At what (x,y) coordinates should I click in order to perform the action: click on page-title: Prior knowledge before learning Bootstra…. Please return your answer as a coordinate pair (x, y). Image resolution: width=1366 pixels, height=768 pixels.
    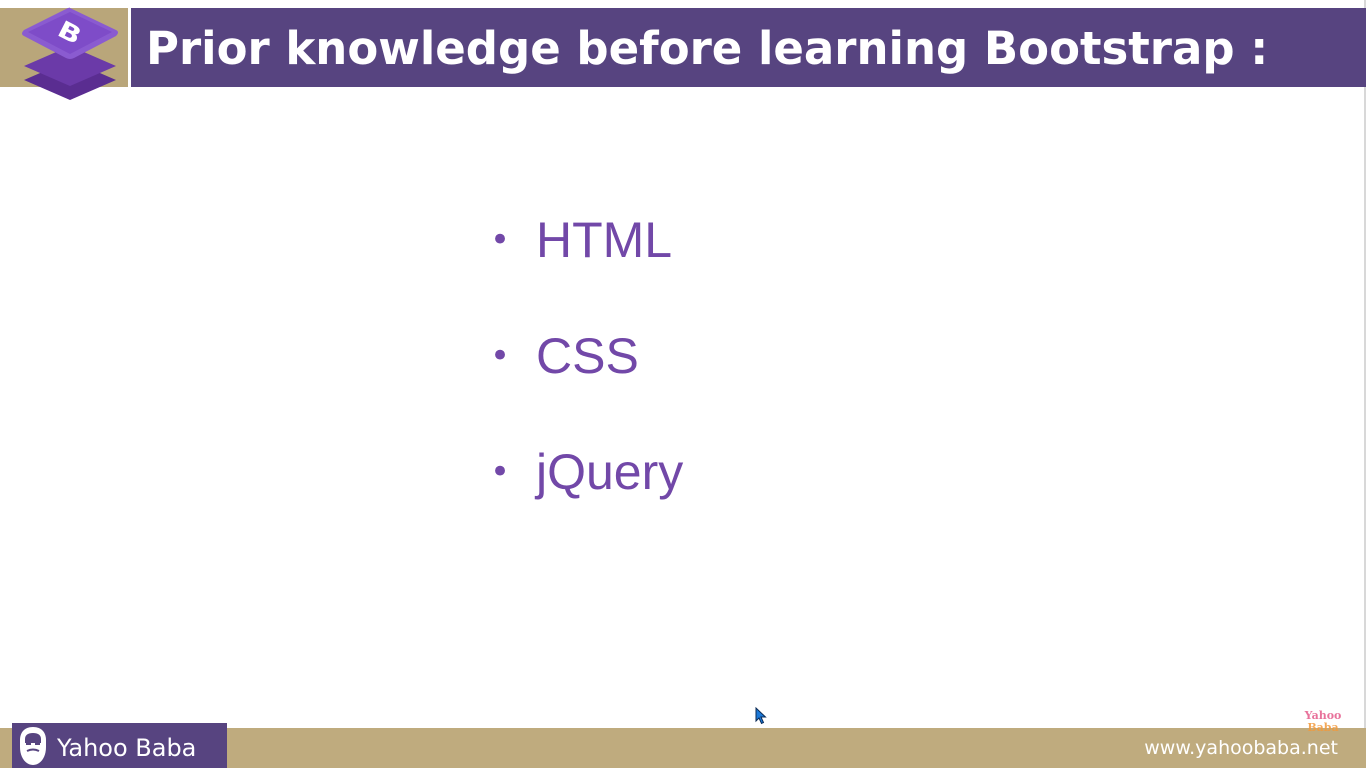
    Looking at the image, I should click on (707, 48).